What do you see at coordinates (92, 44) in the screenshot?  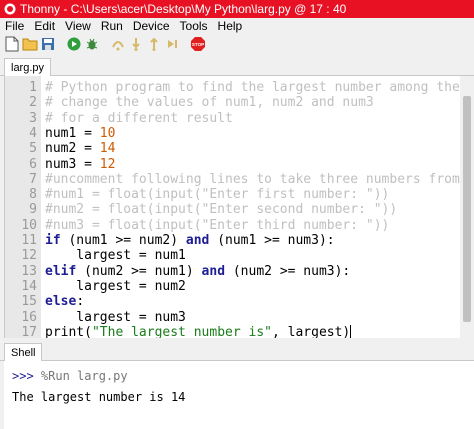 I see `debug-icon` at bounding box center [92, 44].